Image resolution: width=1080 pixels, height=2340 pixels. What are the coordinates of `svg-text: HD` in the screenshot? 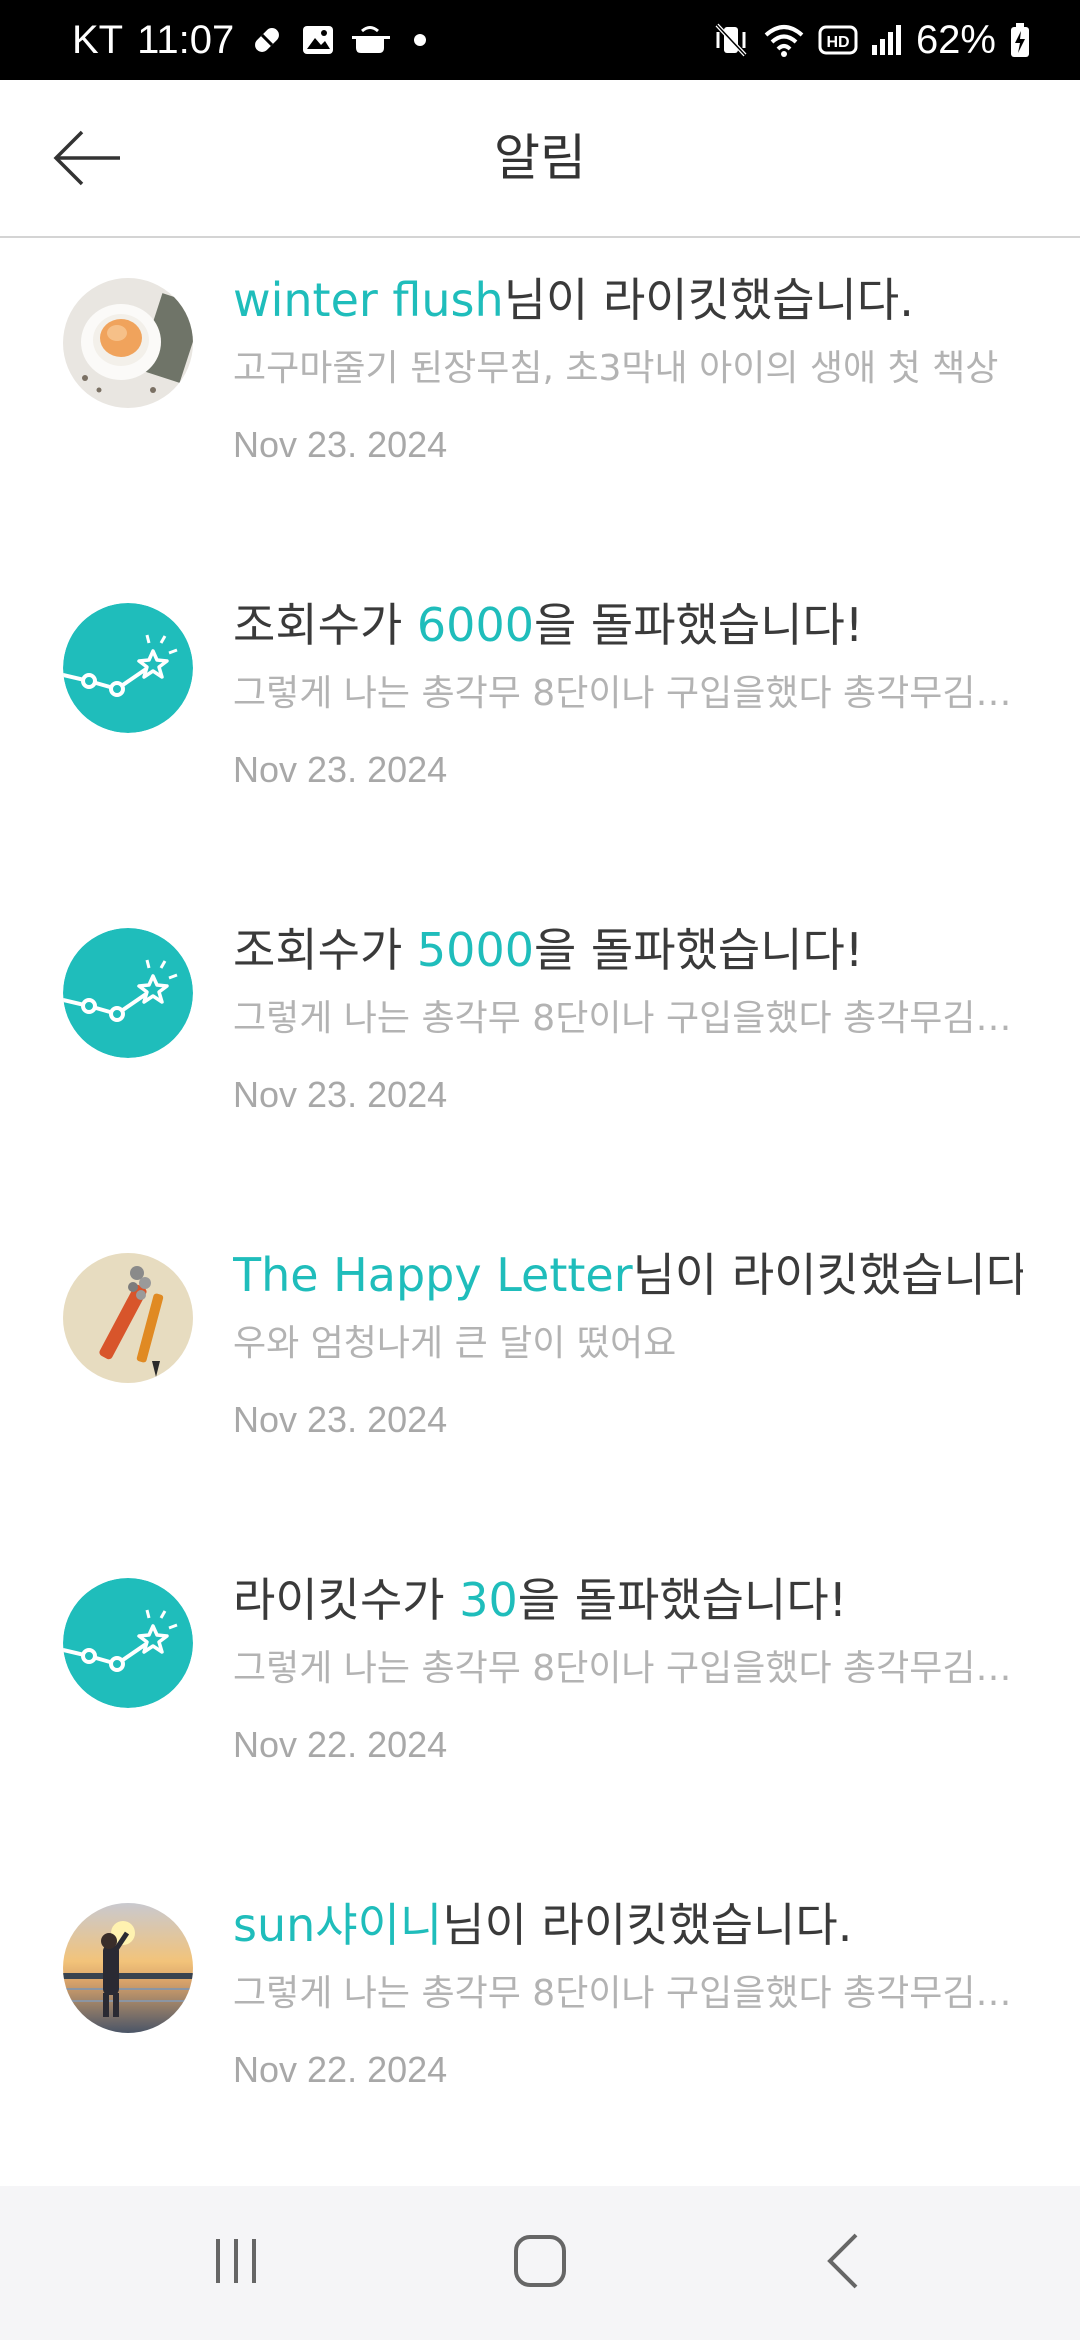 It's located at (837, 42).